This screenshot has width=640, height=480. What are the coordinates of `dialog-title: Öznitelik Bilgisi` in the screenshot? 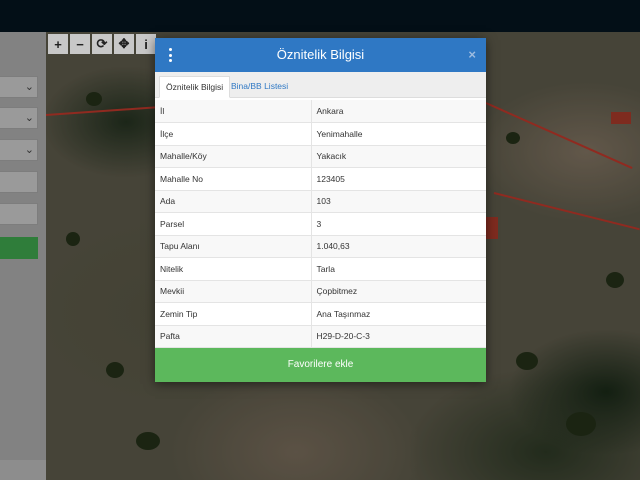 It's located at (320, 54).